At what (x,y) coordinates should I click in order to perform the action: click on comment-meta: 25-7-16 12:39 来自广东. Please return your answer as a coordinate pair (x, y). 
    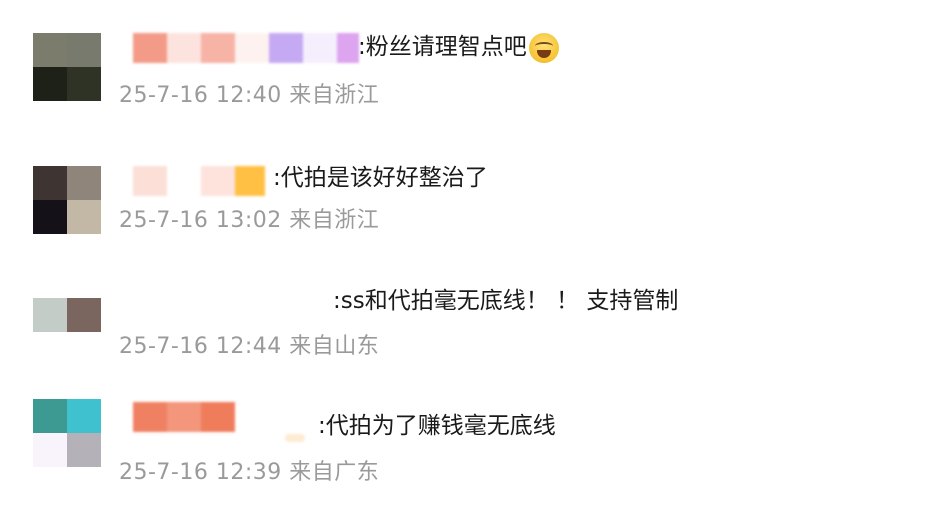
    Looking at the image, I should click on (249, 473).